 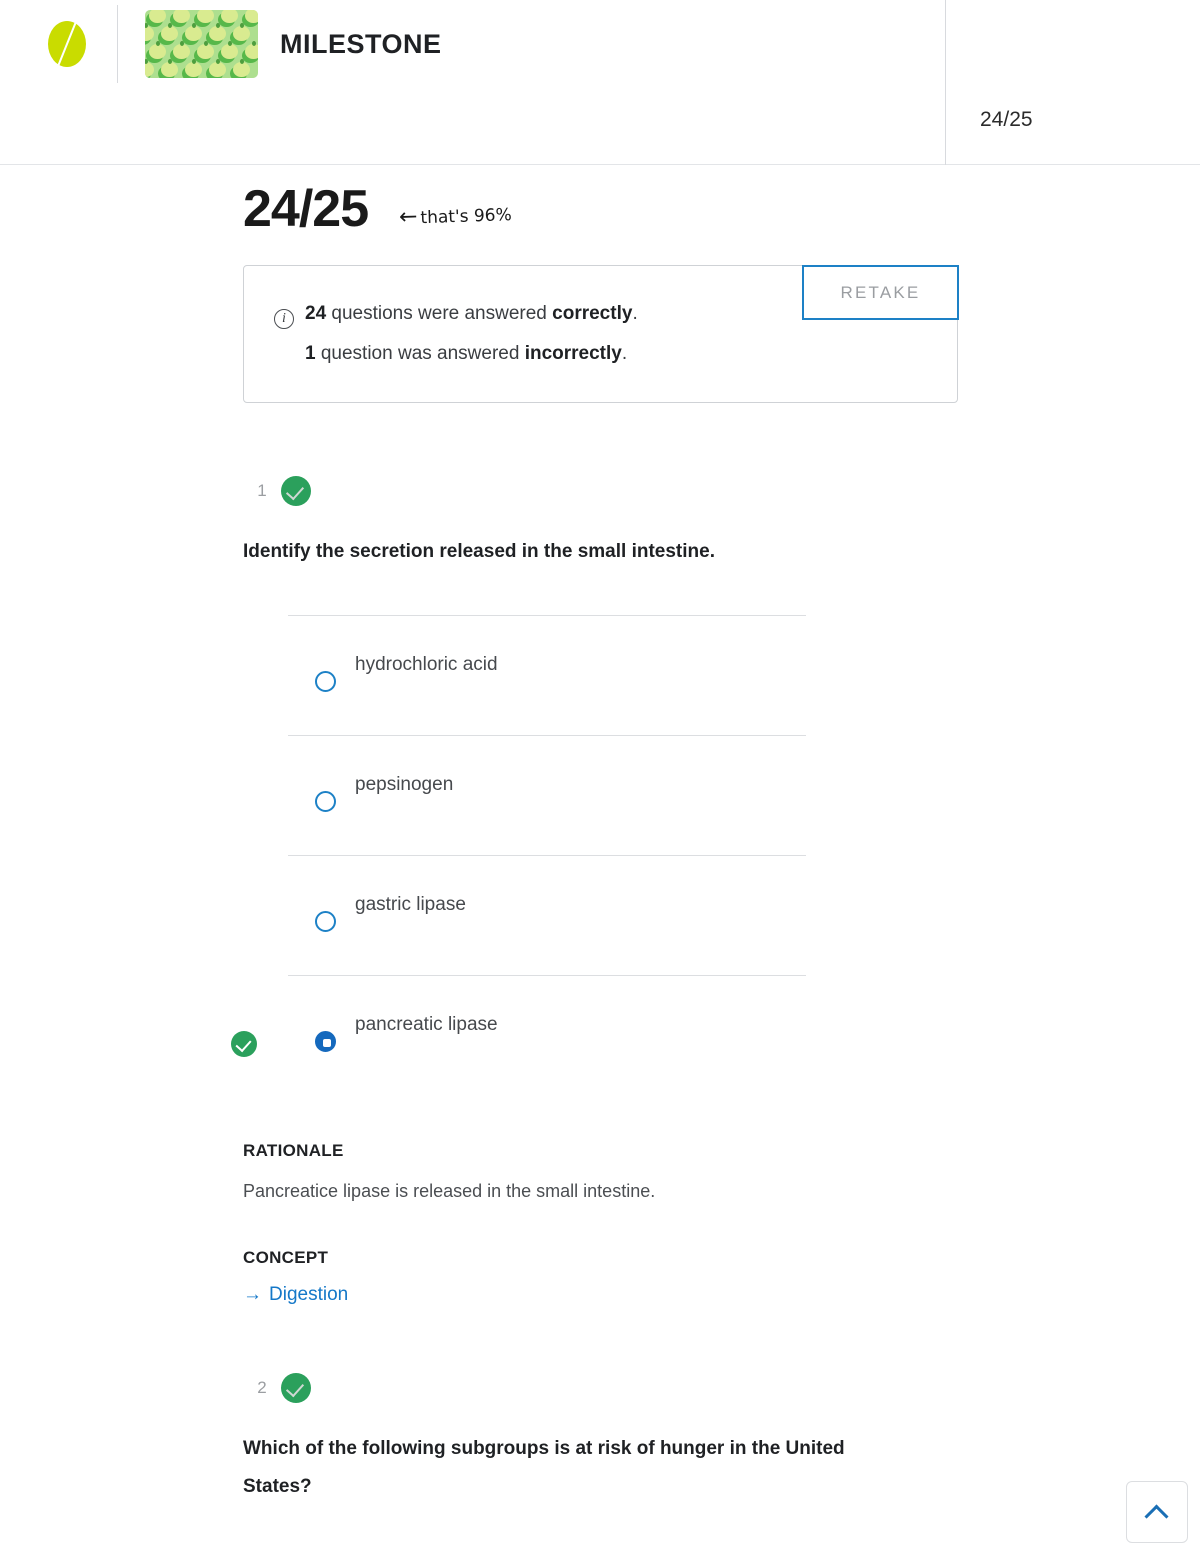 I want to click on option-label: hydrochloric acid, so click(x=426, y=664).